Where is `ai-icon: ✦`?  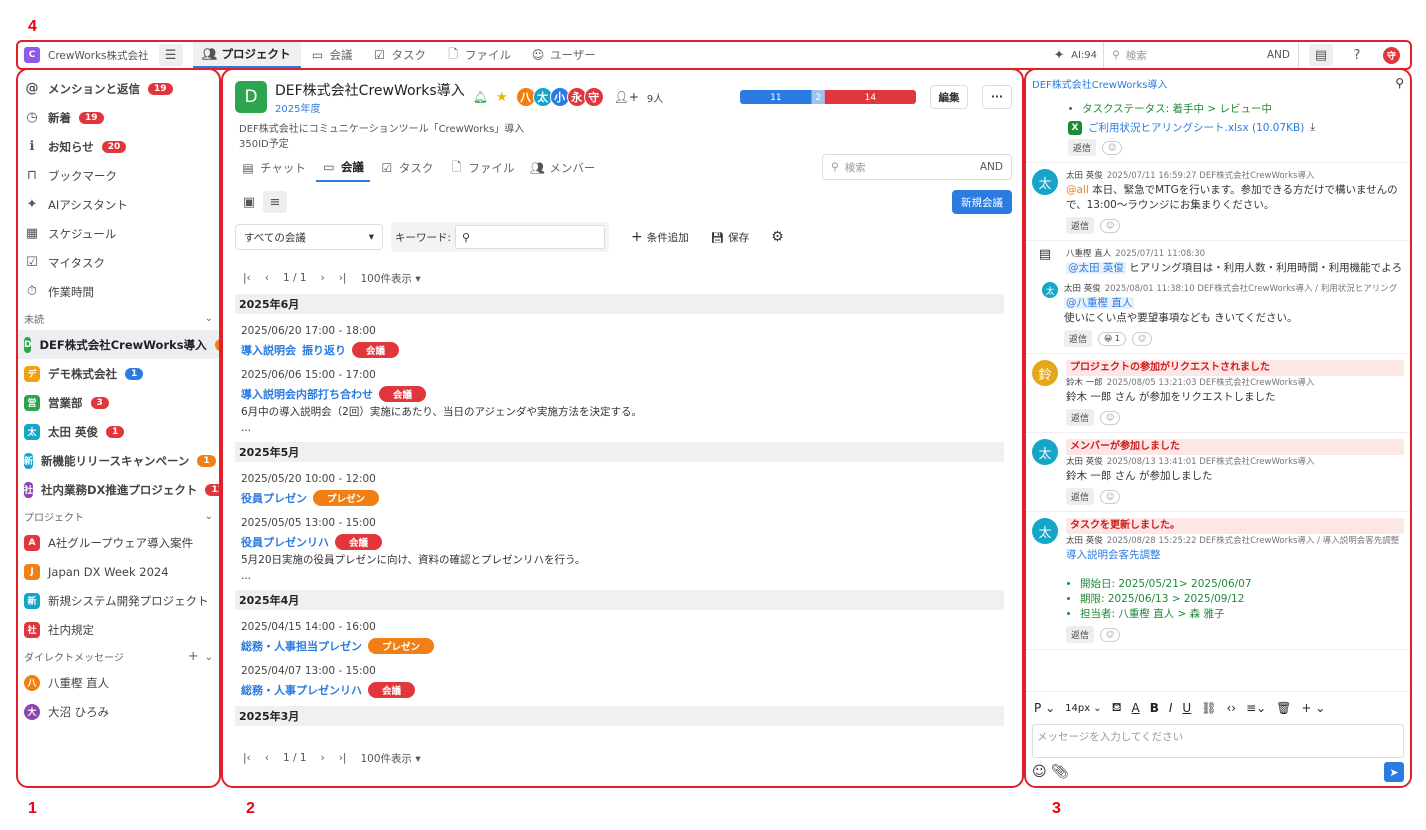
ai-icon: ✦ is located at coordinates (1059, 55).